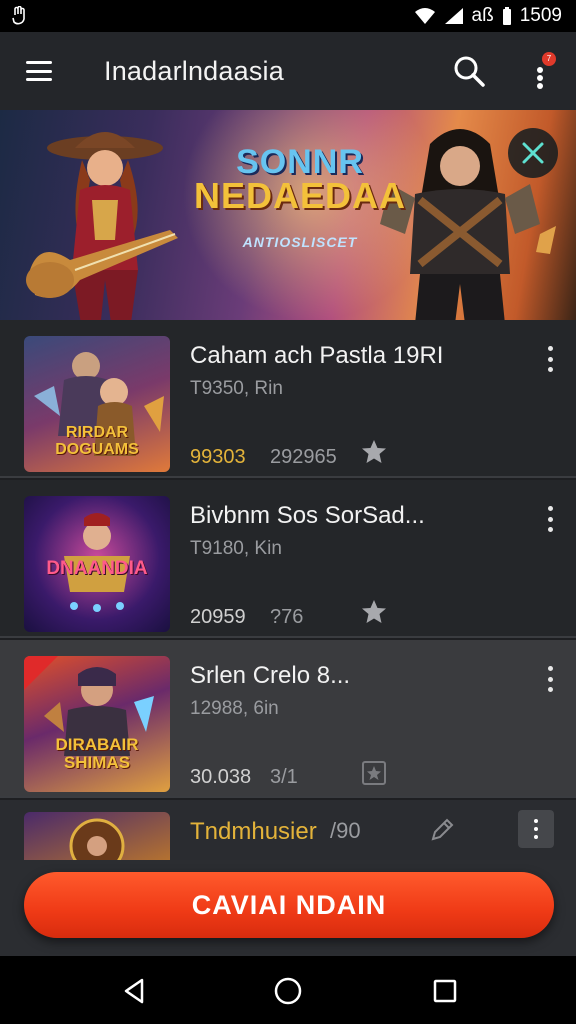  Describe the element at coordinates (39, 62) in the screenshot. I see `hamburger-icon` at that location.